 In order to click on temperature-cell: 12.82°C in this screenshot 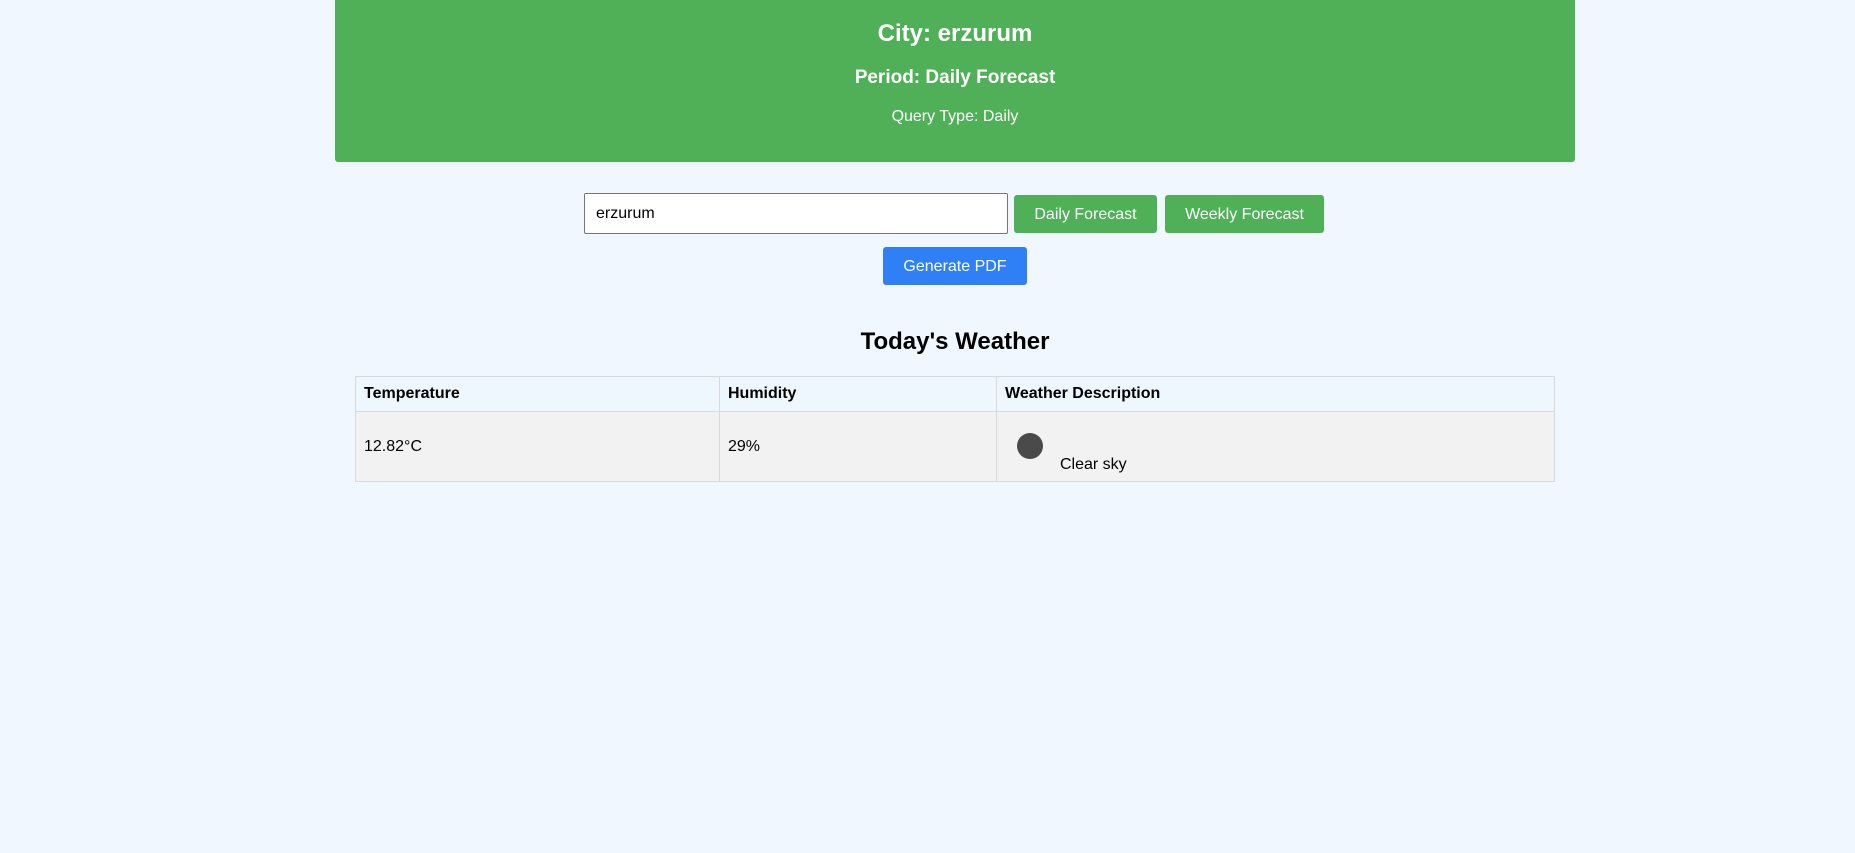, I will do `click(537, 446)`.